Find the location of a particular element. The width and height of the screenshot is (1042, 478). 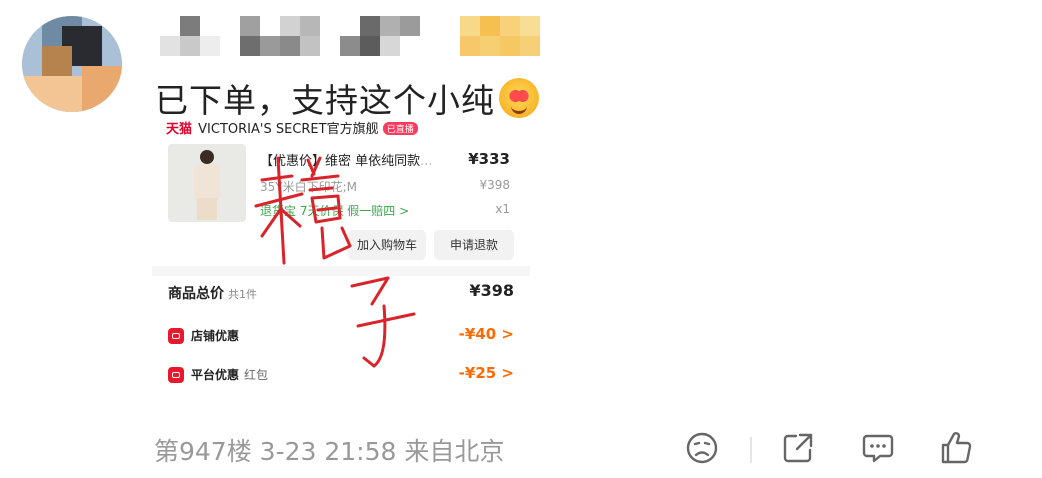

dislike-icon is located at coordinates (702, 448).